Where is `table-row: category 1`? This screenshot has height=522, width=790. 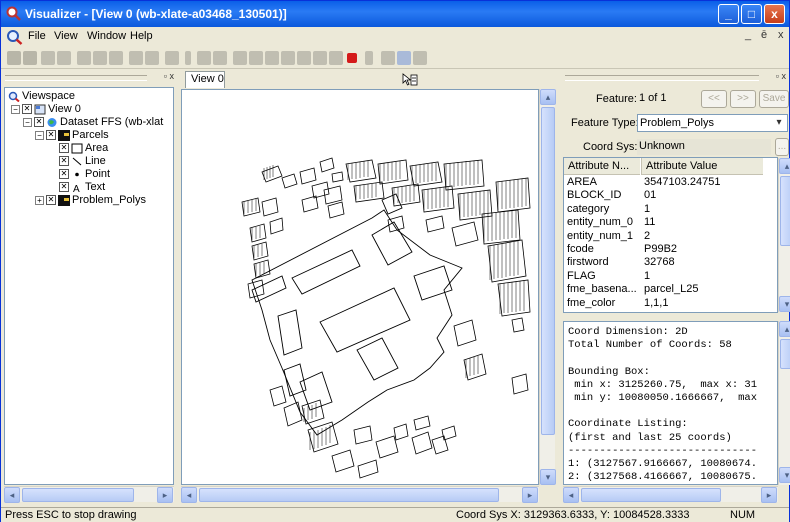
table-row: category 1 is located at coordinates (663, 209).